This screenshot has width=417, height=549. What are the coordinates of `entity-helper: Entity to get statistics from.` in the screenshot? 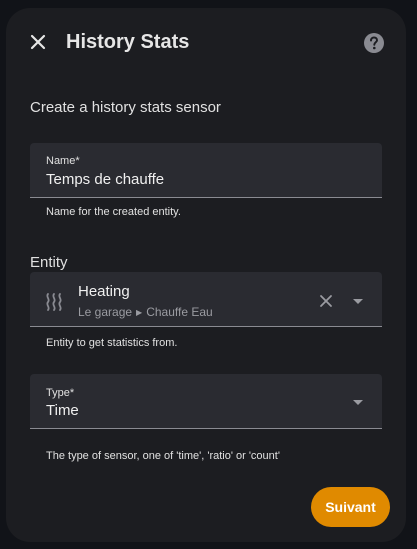 It's located at (112, 343).